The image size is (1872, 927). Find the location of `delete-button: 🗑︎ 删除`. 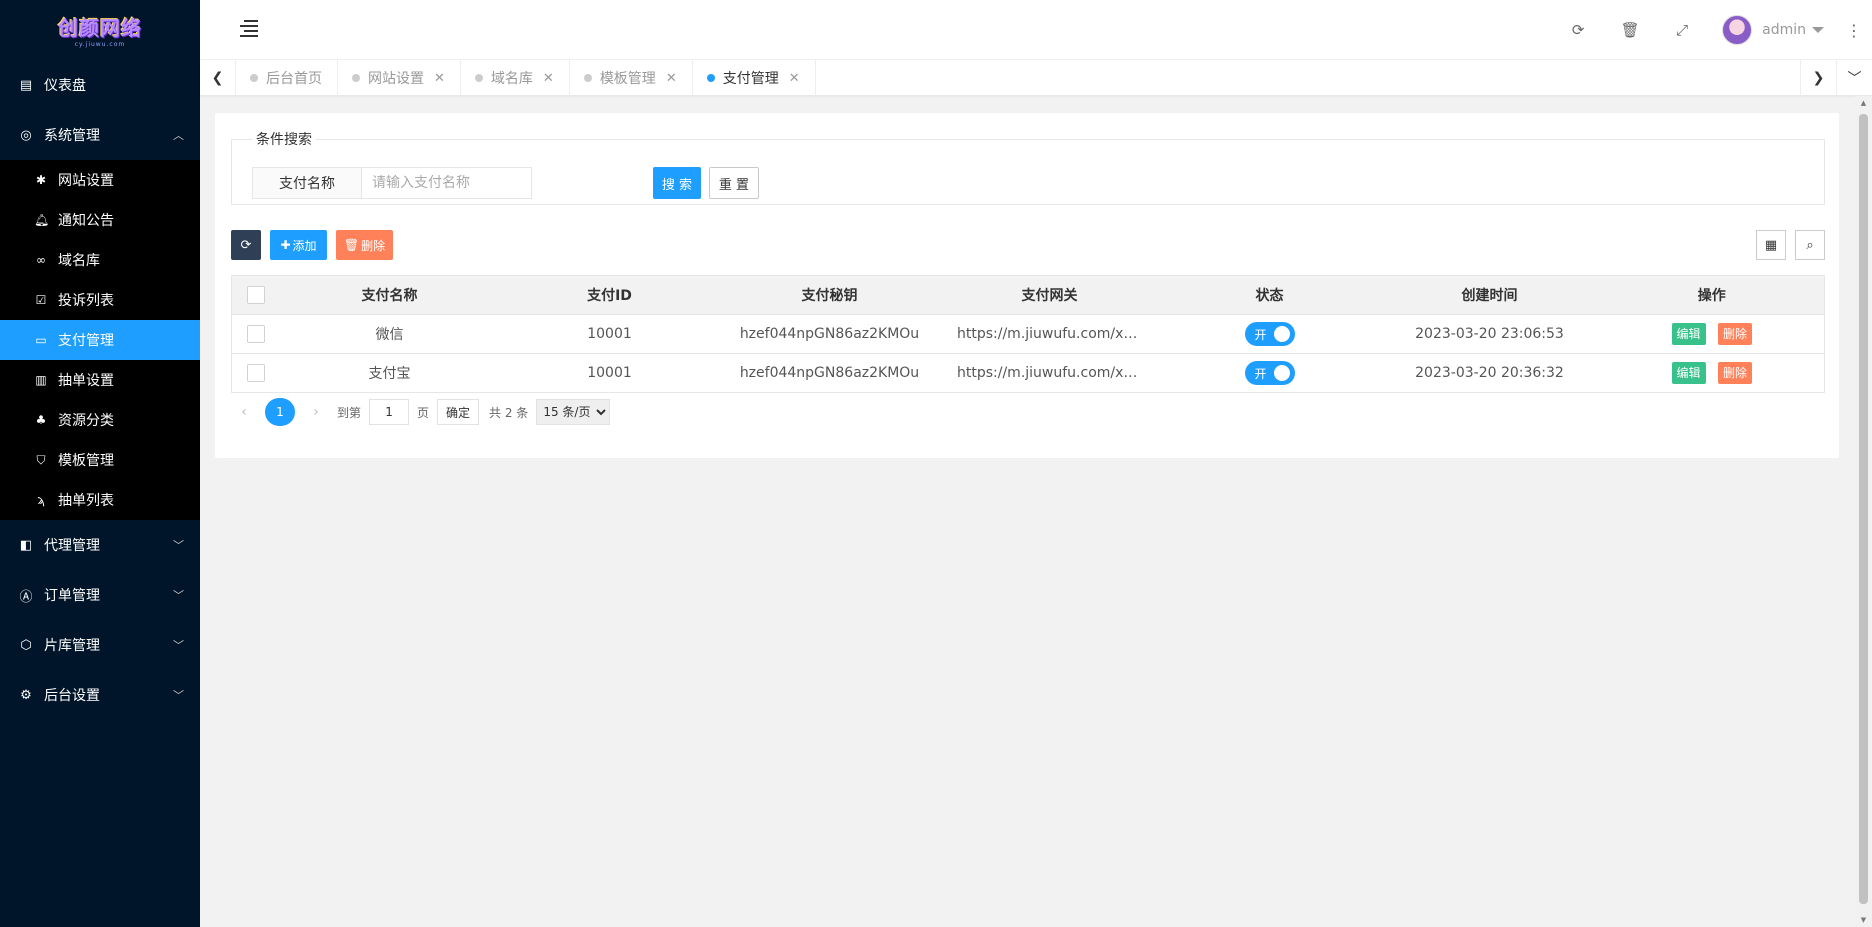

delete-button: 🗑︎ 删除 is located at coordinates (364, 245).